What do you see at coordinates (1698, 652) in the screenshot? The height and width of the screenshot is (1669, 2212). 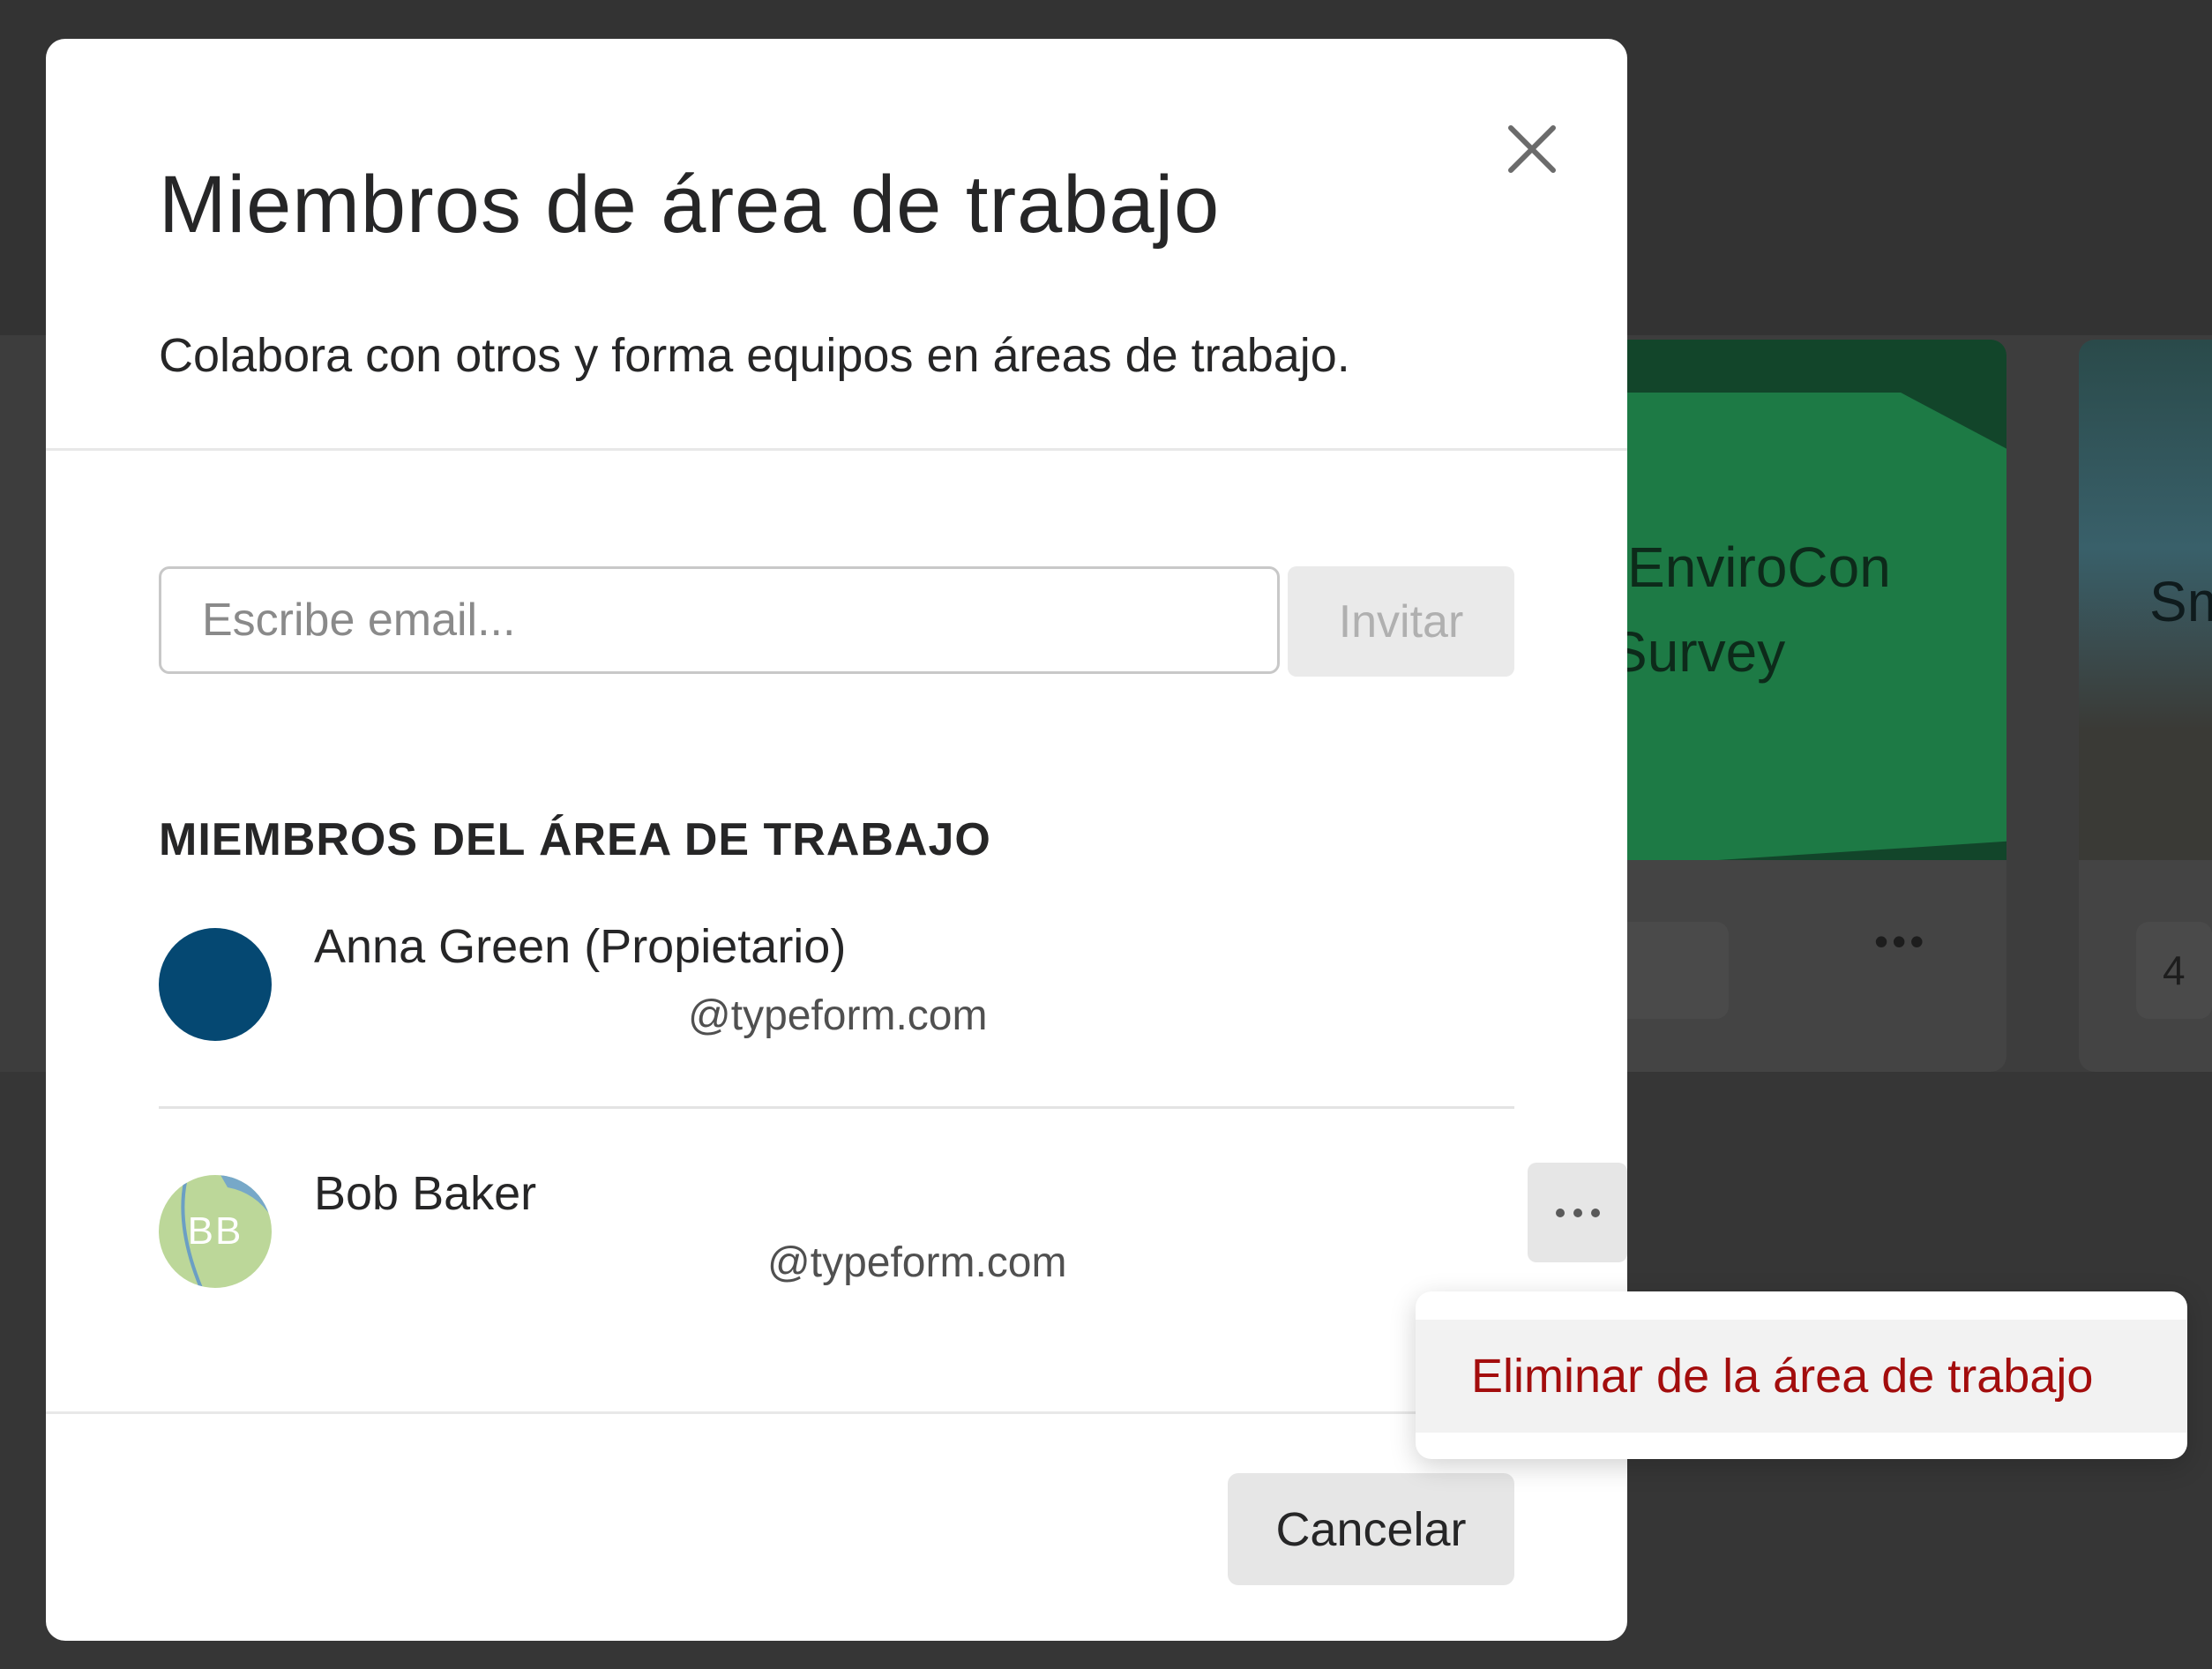 I see `card-title-line-2: Survey` at bounding box center [1698, 652].